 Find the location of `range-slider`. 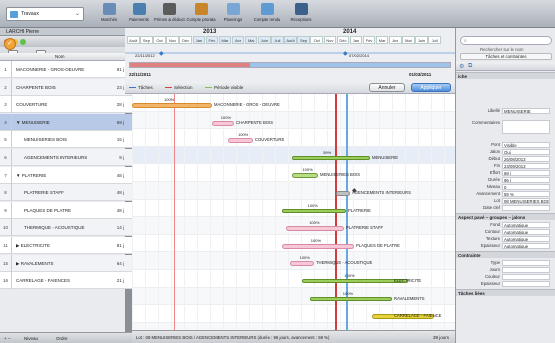

range-slider is located at coordinates (290, 65).